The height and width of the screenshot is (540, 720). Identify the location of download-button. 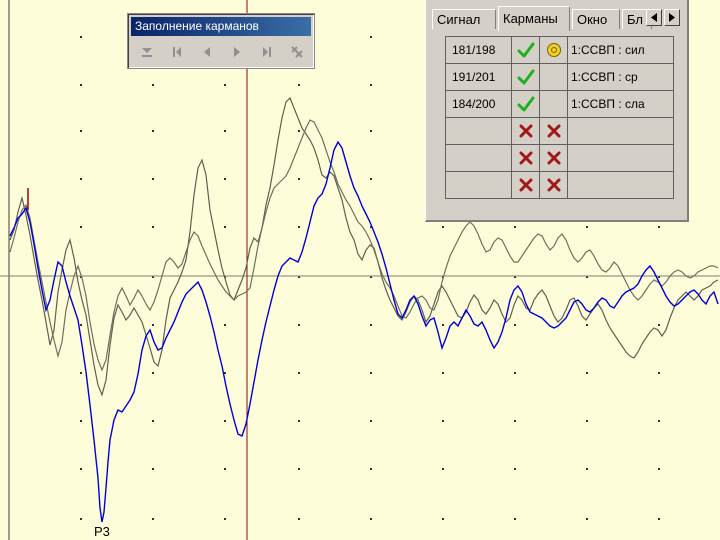
(147, 52).